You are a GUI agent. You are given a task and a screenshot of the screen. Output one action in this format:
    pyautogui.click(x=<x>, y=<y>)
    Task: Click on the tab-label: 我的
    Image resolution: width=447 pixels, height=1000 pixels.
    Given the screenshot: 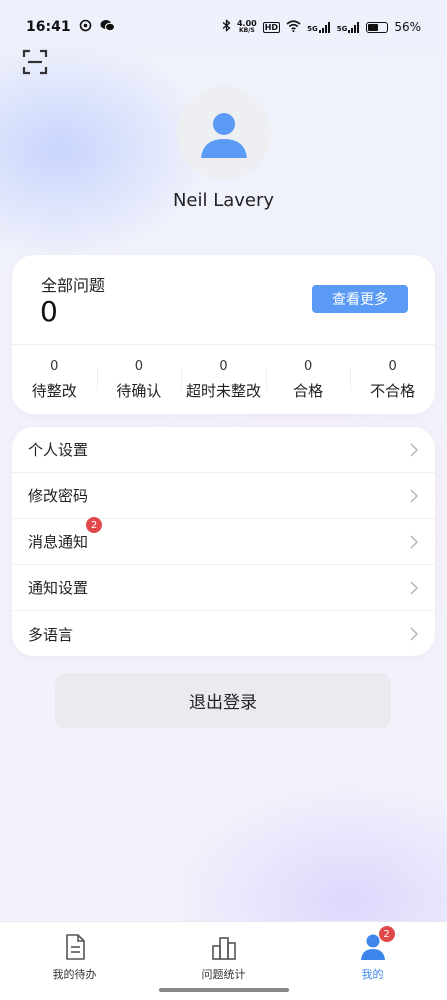 What is the action you would take?
    pyautogui.click(x=372, y=974)
    